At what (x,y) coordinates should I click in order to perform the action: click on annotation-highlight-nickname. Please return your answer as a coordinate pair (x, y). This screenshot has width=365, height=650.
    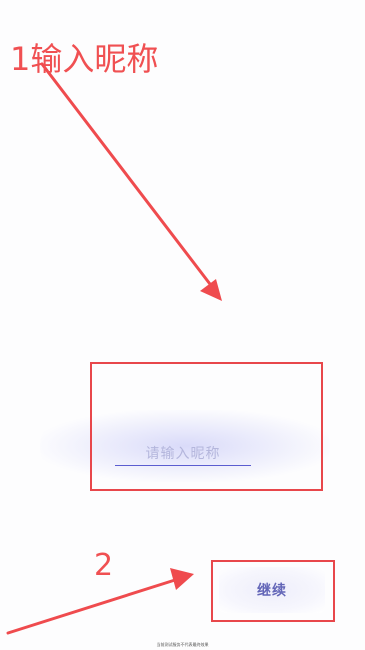
    Looking at the image, I should click on (206, 426).